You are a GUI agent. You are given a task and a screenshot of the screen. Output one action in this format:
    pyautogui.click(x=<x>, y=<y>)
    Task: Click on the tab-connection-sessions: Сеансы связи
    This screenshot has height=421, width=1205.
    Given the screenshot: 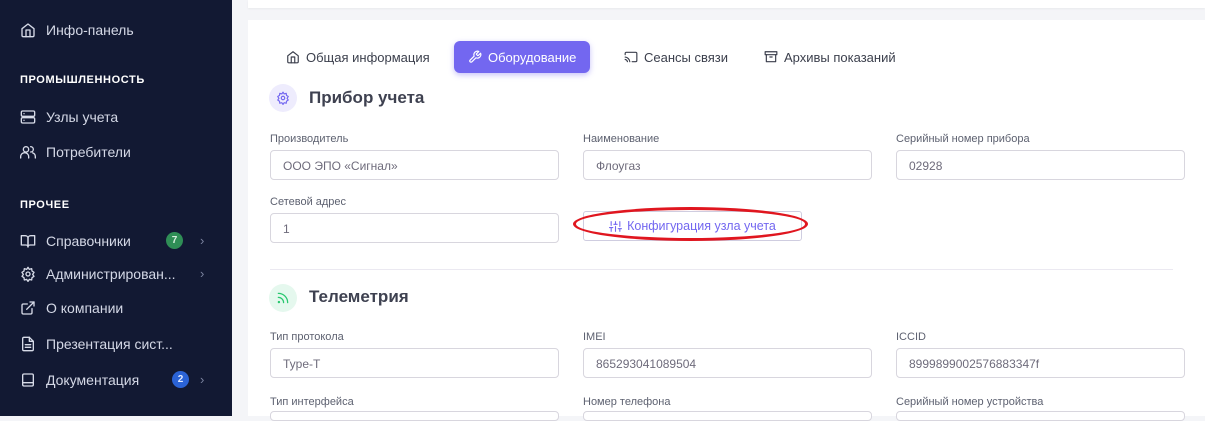 What is the action you would take?
    pyautogui.click(x=676, y=57)
    